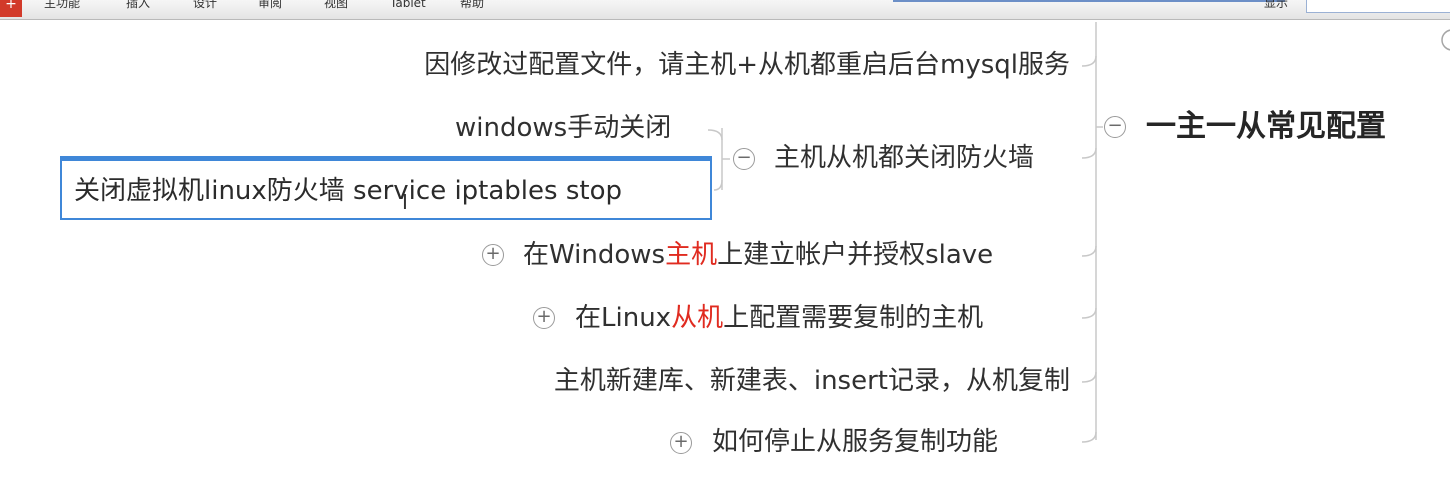 This screenshot has width=1450, height=498. I want to click on linux-highlight: 从机, so click(697, 318).